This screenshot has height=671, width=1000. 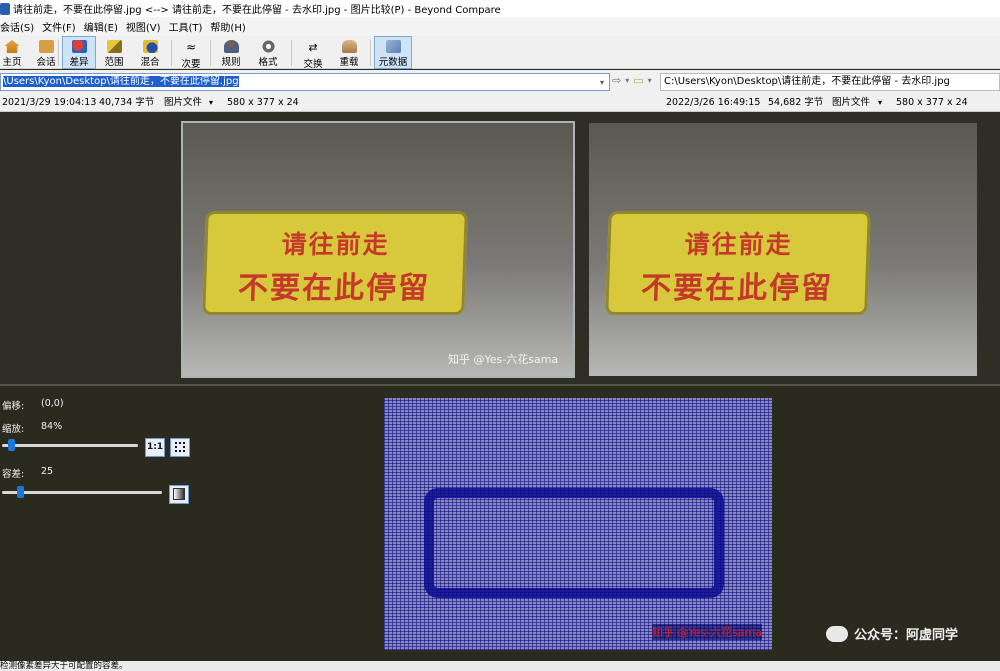 What do you see at coordinates (313, 47) in the screenshot?
I see `swap-icon: ⇄` at bounding box center [313, 47].